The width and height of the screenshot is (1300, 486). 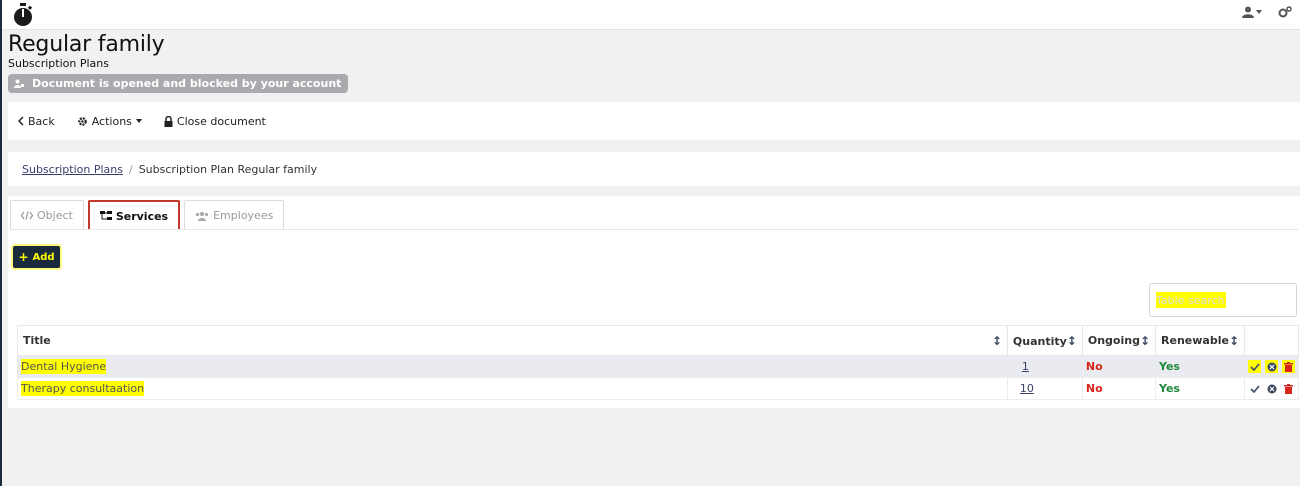 I want to click on settings-button, so click(x=1285, y=12).